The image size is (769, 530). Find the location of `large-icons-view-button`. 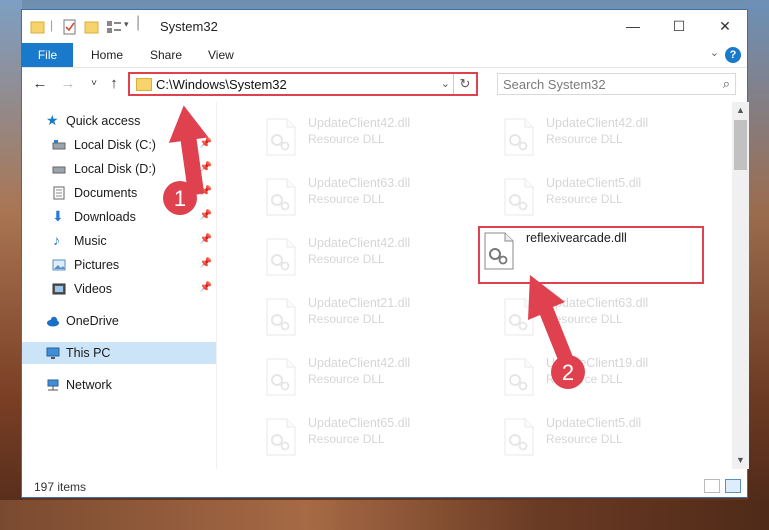

large-icons-view-button is located at coordinates (733, 486).